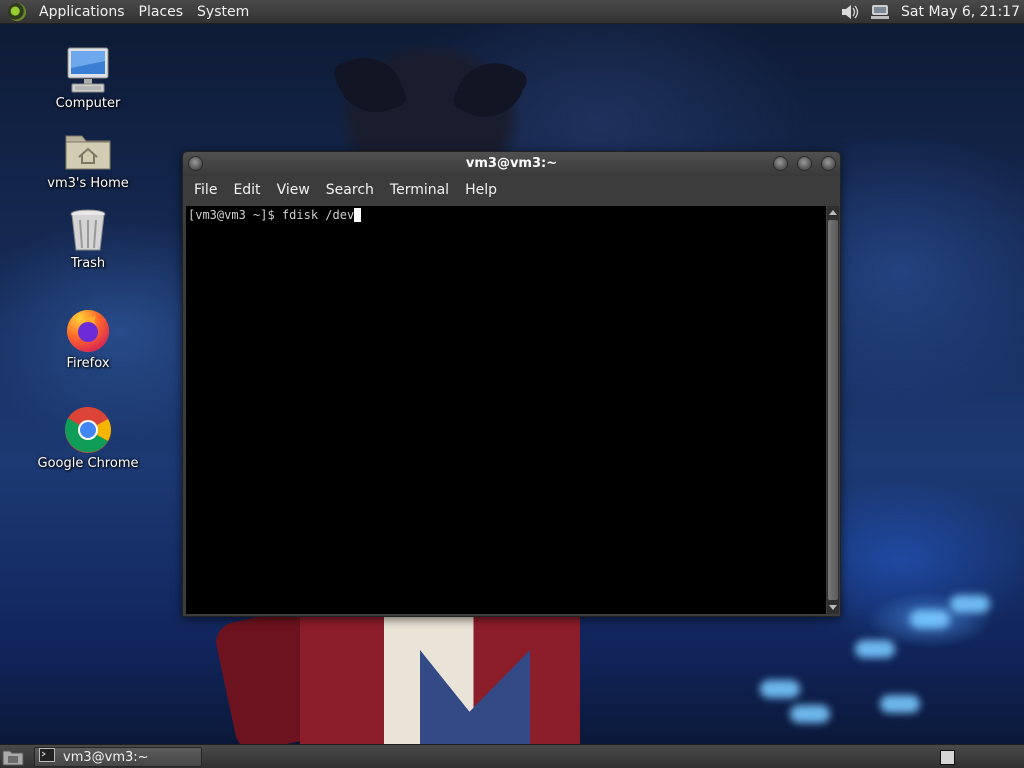  I want to click on taskbar-terminal-button: vm3@vm3:~, so click(118, 757).